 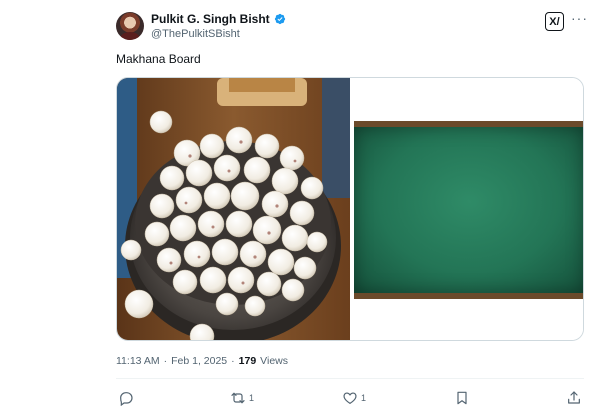 I want to click on views-label: Views, so click(x=274, y=361).